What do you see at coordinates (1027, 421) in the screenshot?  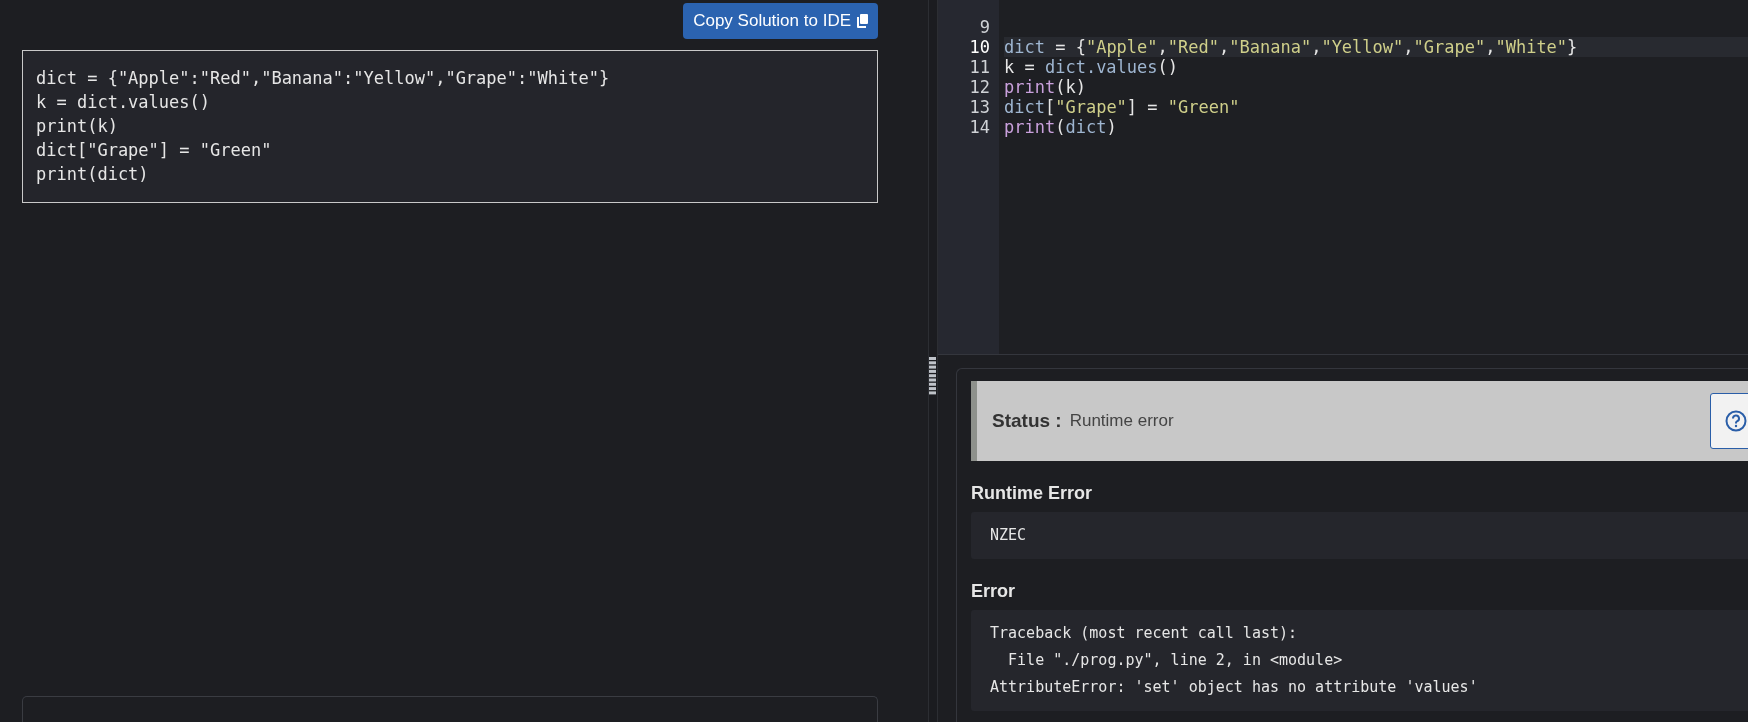 I see `status-label: Status :` at bounding box center [1027, 421].